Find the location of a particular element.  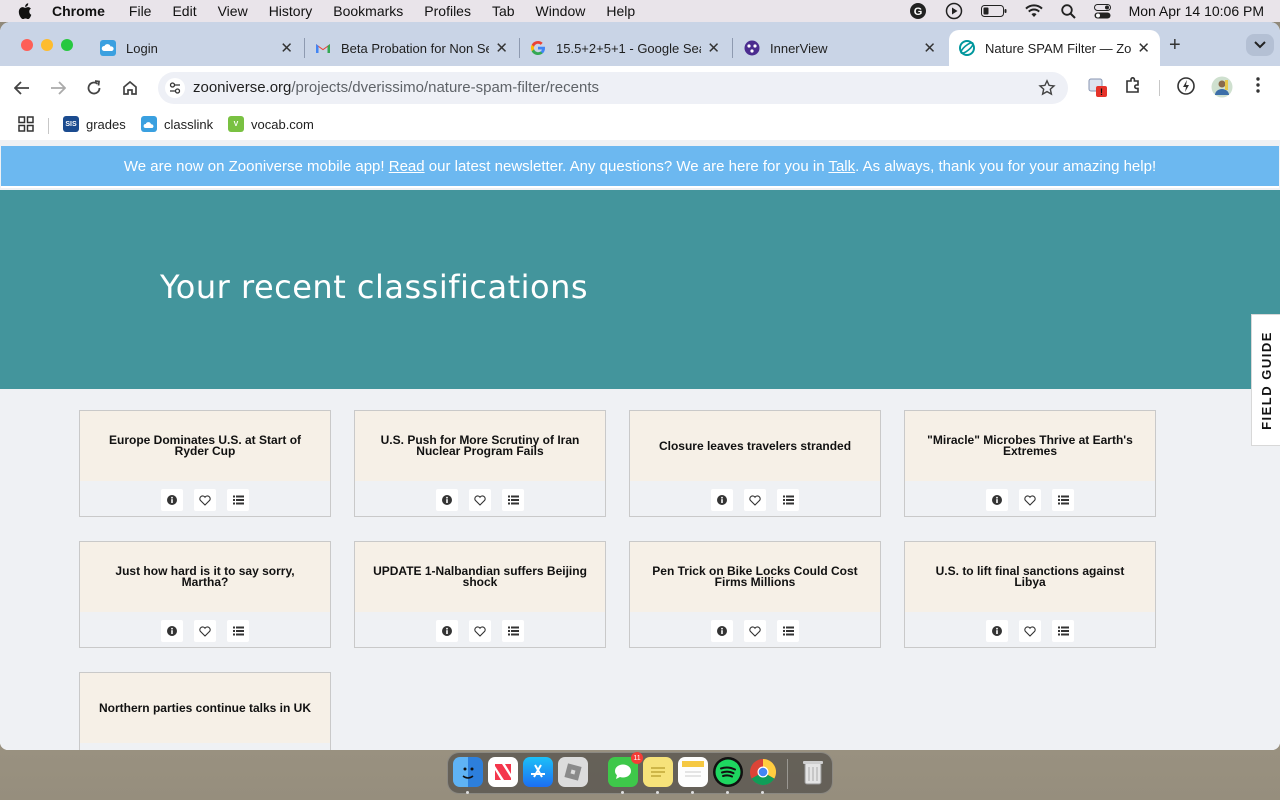

close-window-button is located at coordinates (27, 45).